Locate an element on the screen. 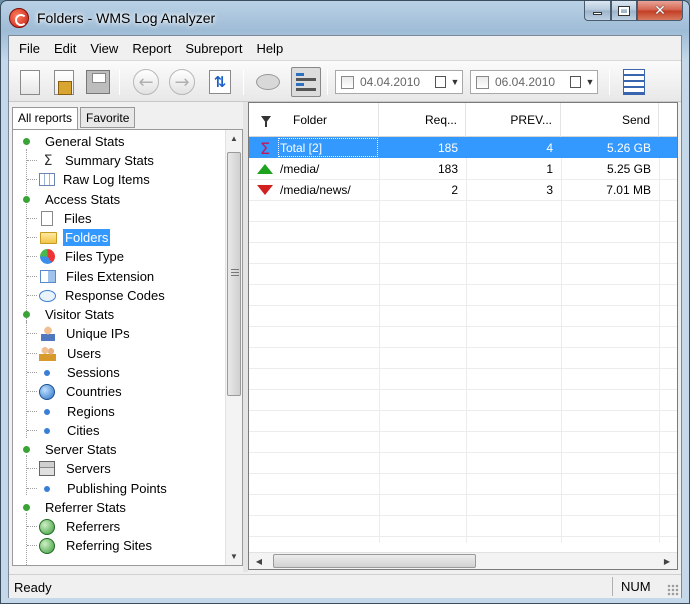 The height and width of the screenshot is (604, 690). tab-all-reports: All reports is located at coordinates (45, 118).